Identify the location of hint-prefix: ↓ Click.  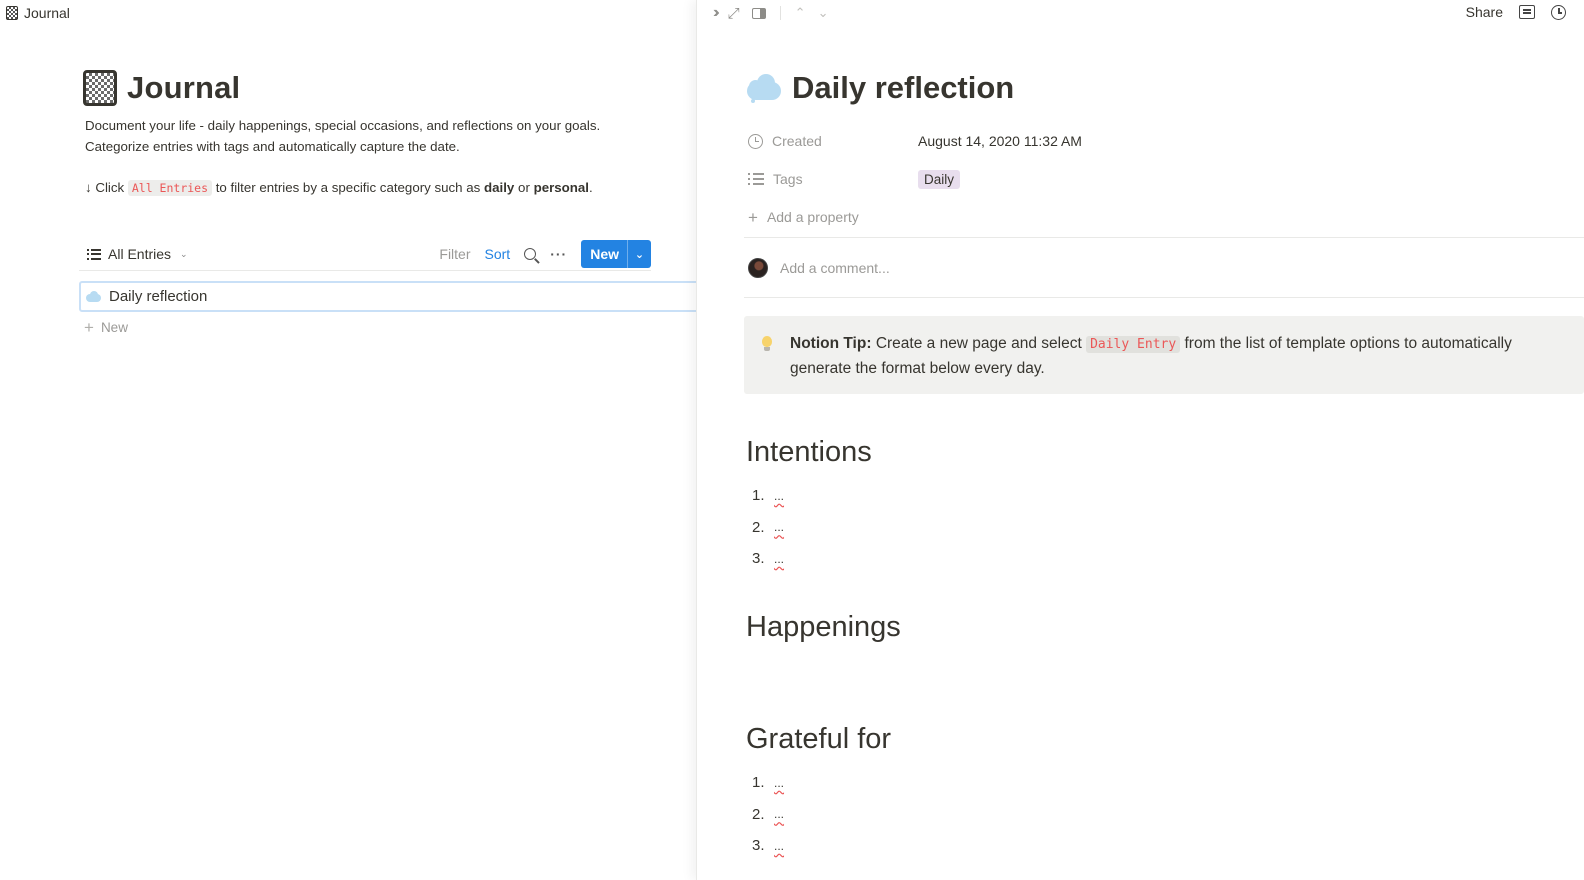
(105, 188).